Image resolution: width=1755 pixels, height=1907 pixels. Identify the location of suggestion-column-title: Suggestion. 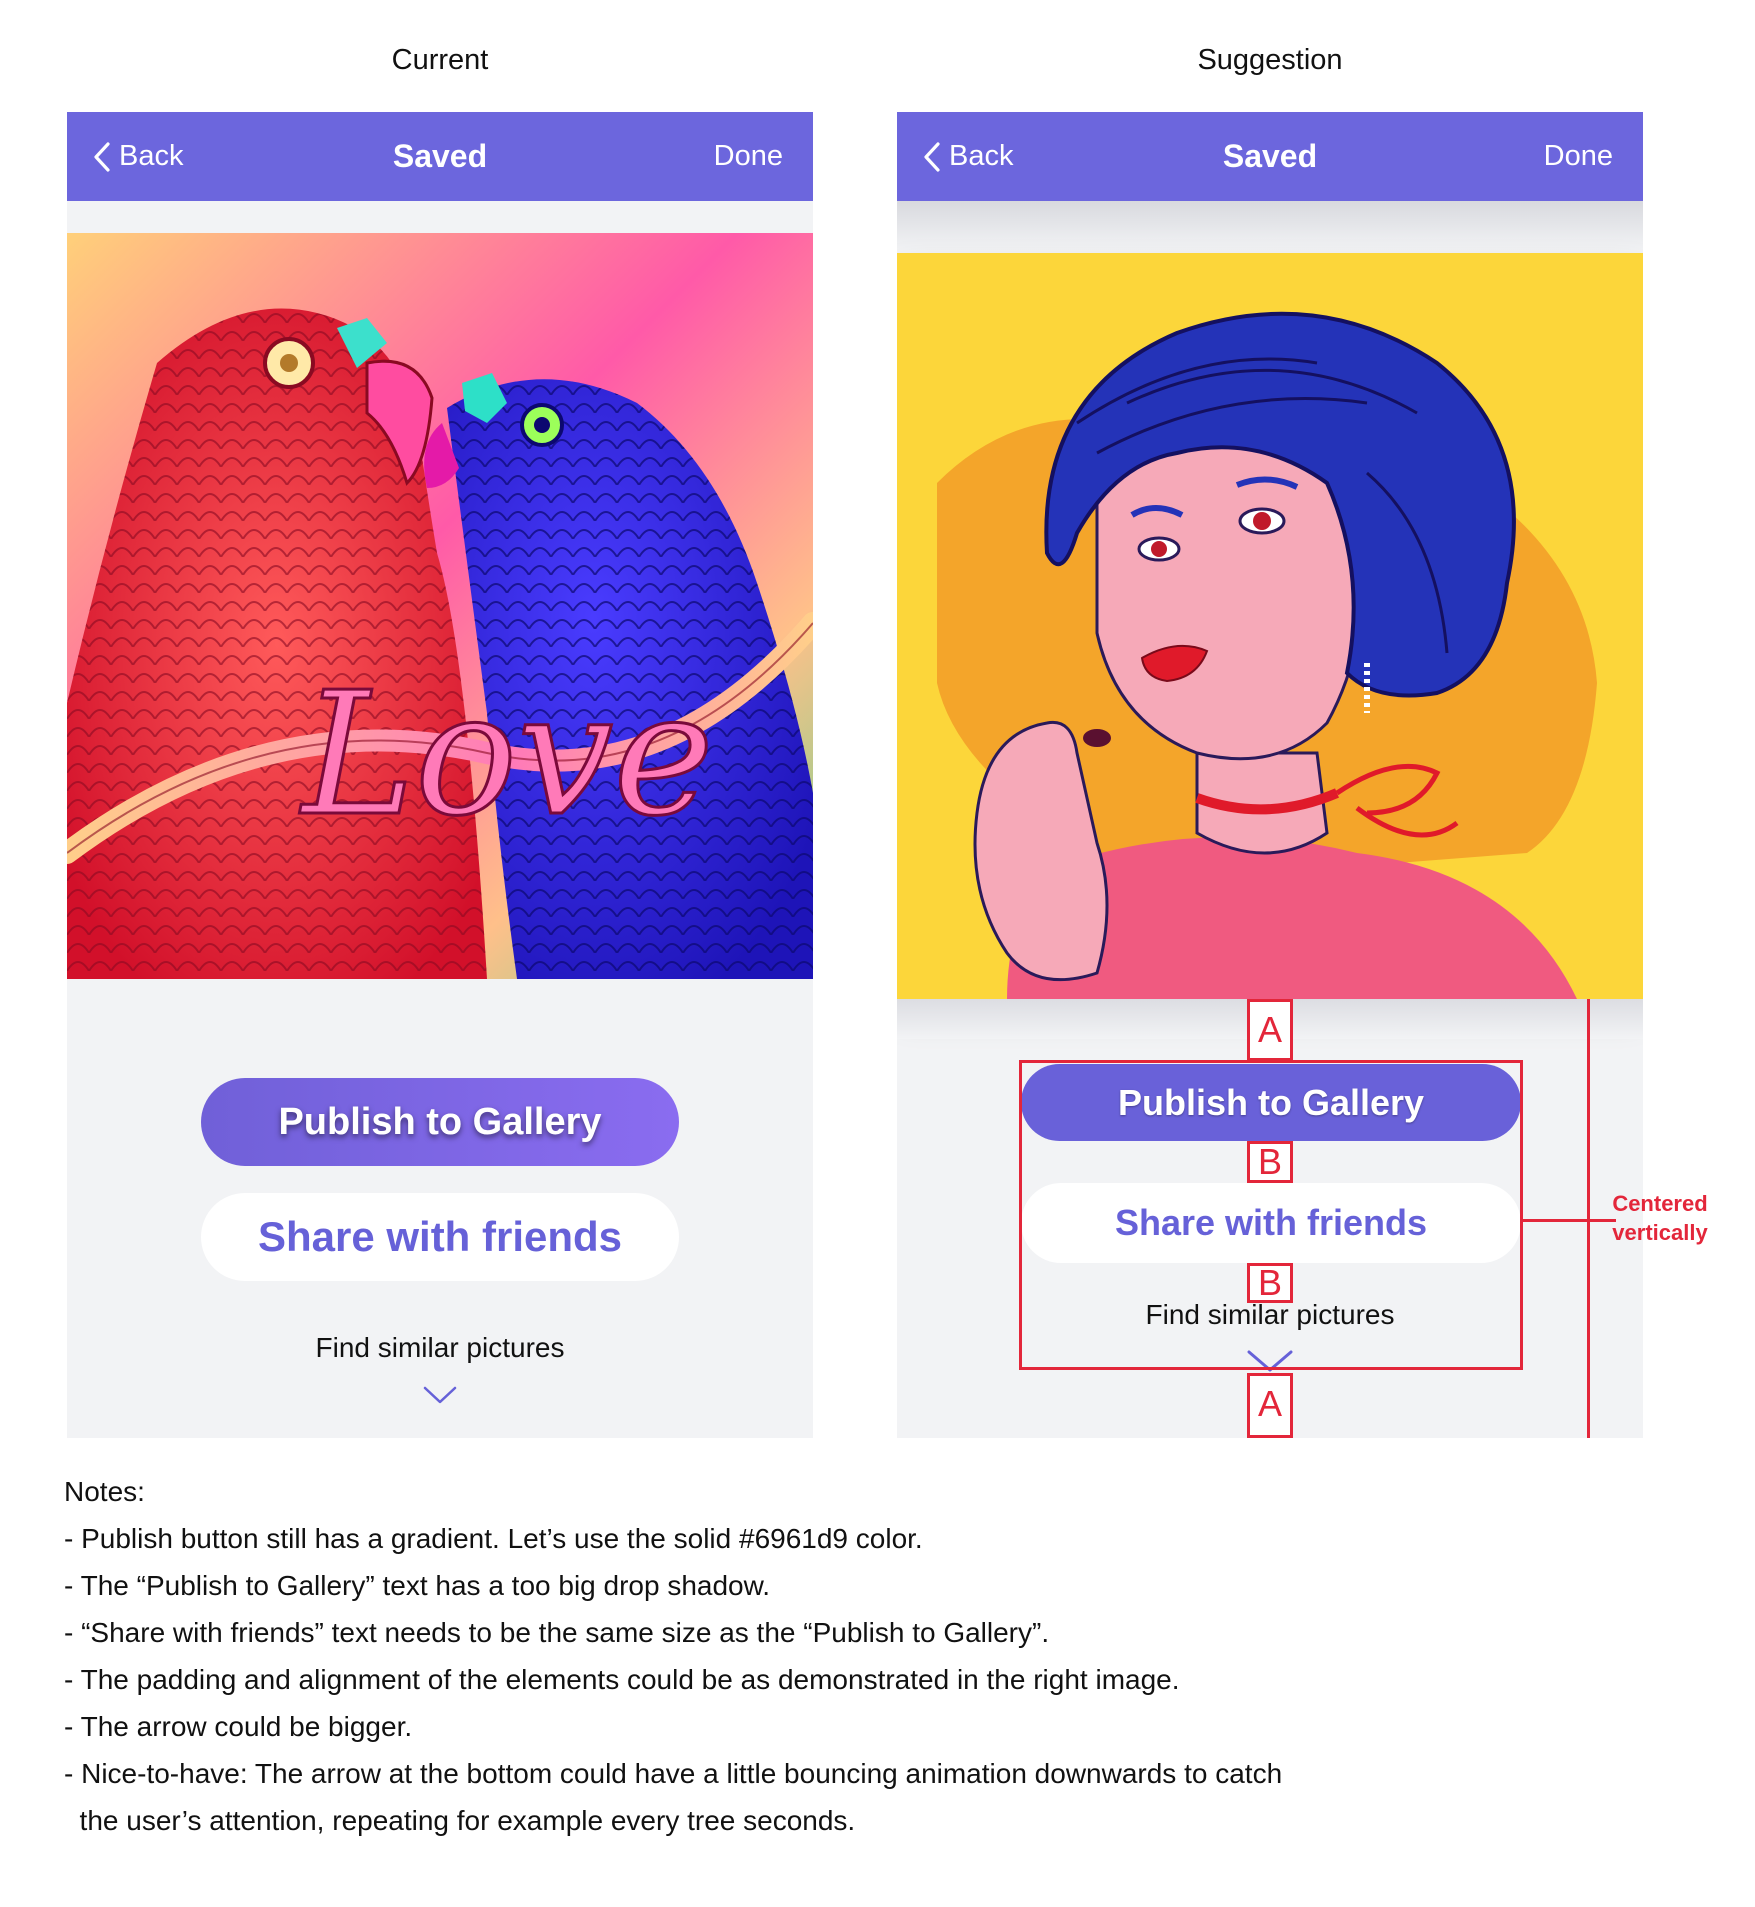
(1270, 60).